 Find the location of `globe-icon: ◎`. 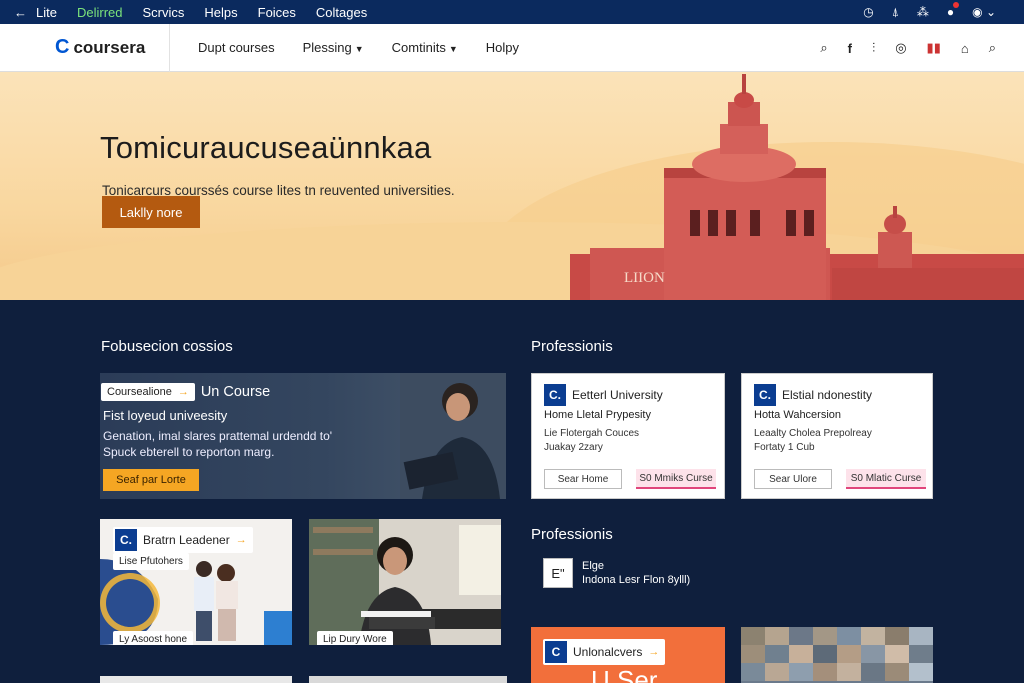

globe-icon: ◎ is located at coordinates (900, 48).